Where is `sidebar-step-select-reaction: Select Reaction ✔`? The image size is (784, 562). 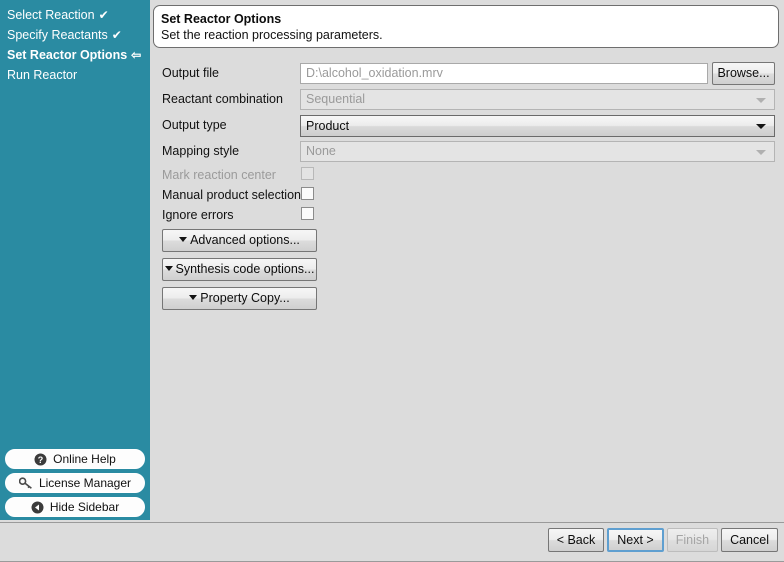
sidebar-step-select-reaction: Select Reaction ✔ is located at coordinates (77, 15).